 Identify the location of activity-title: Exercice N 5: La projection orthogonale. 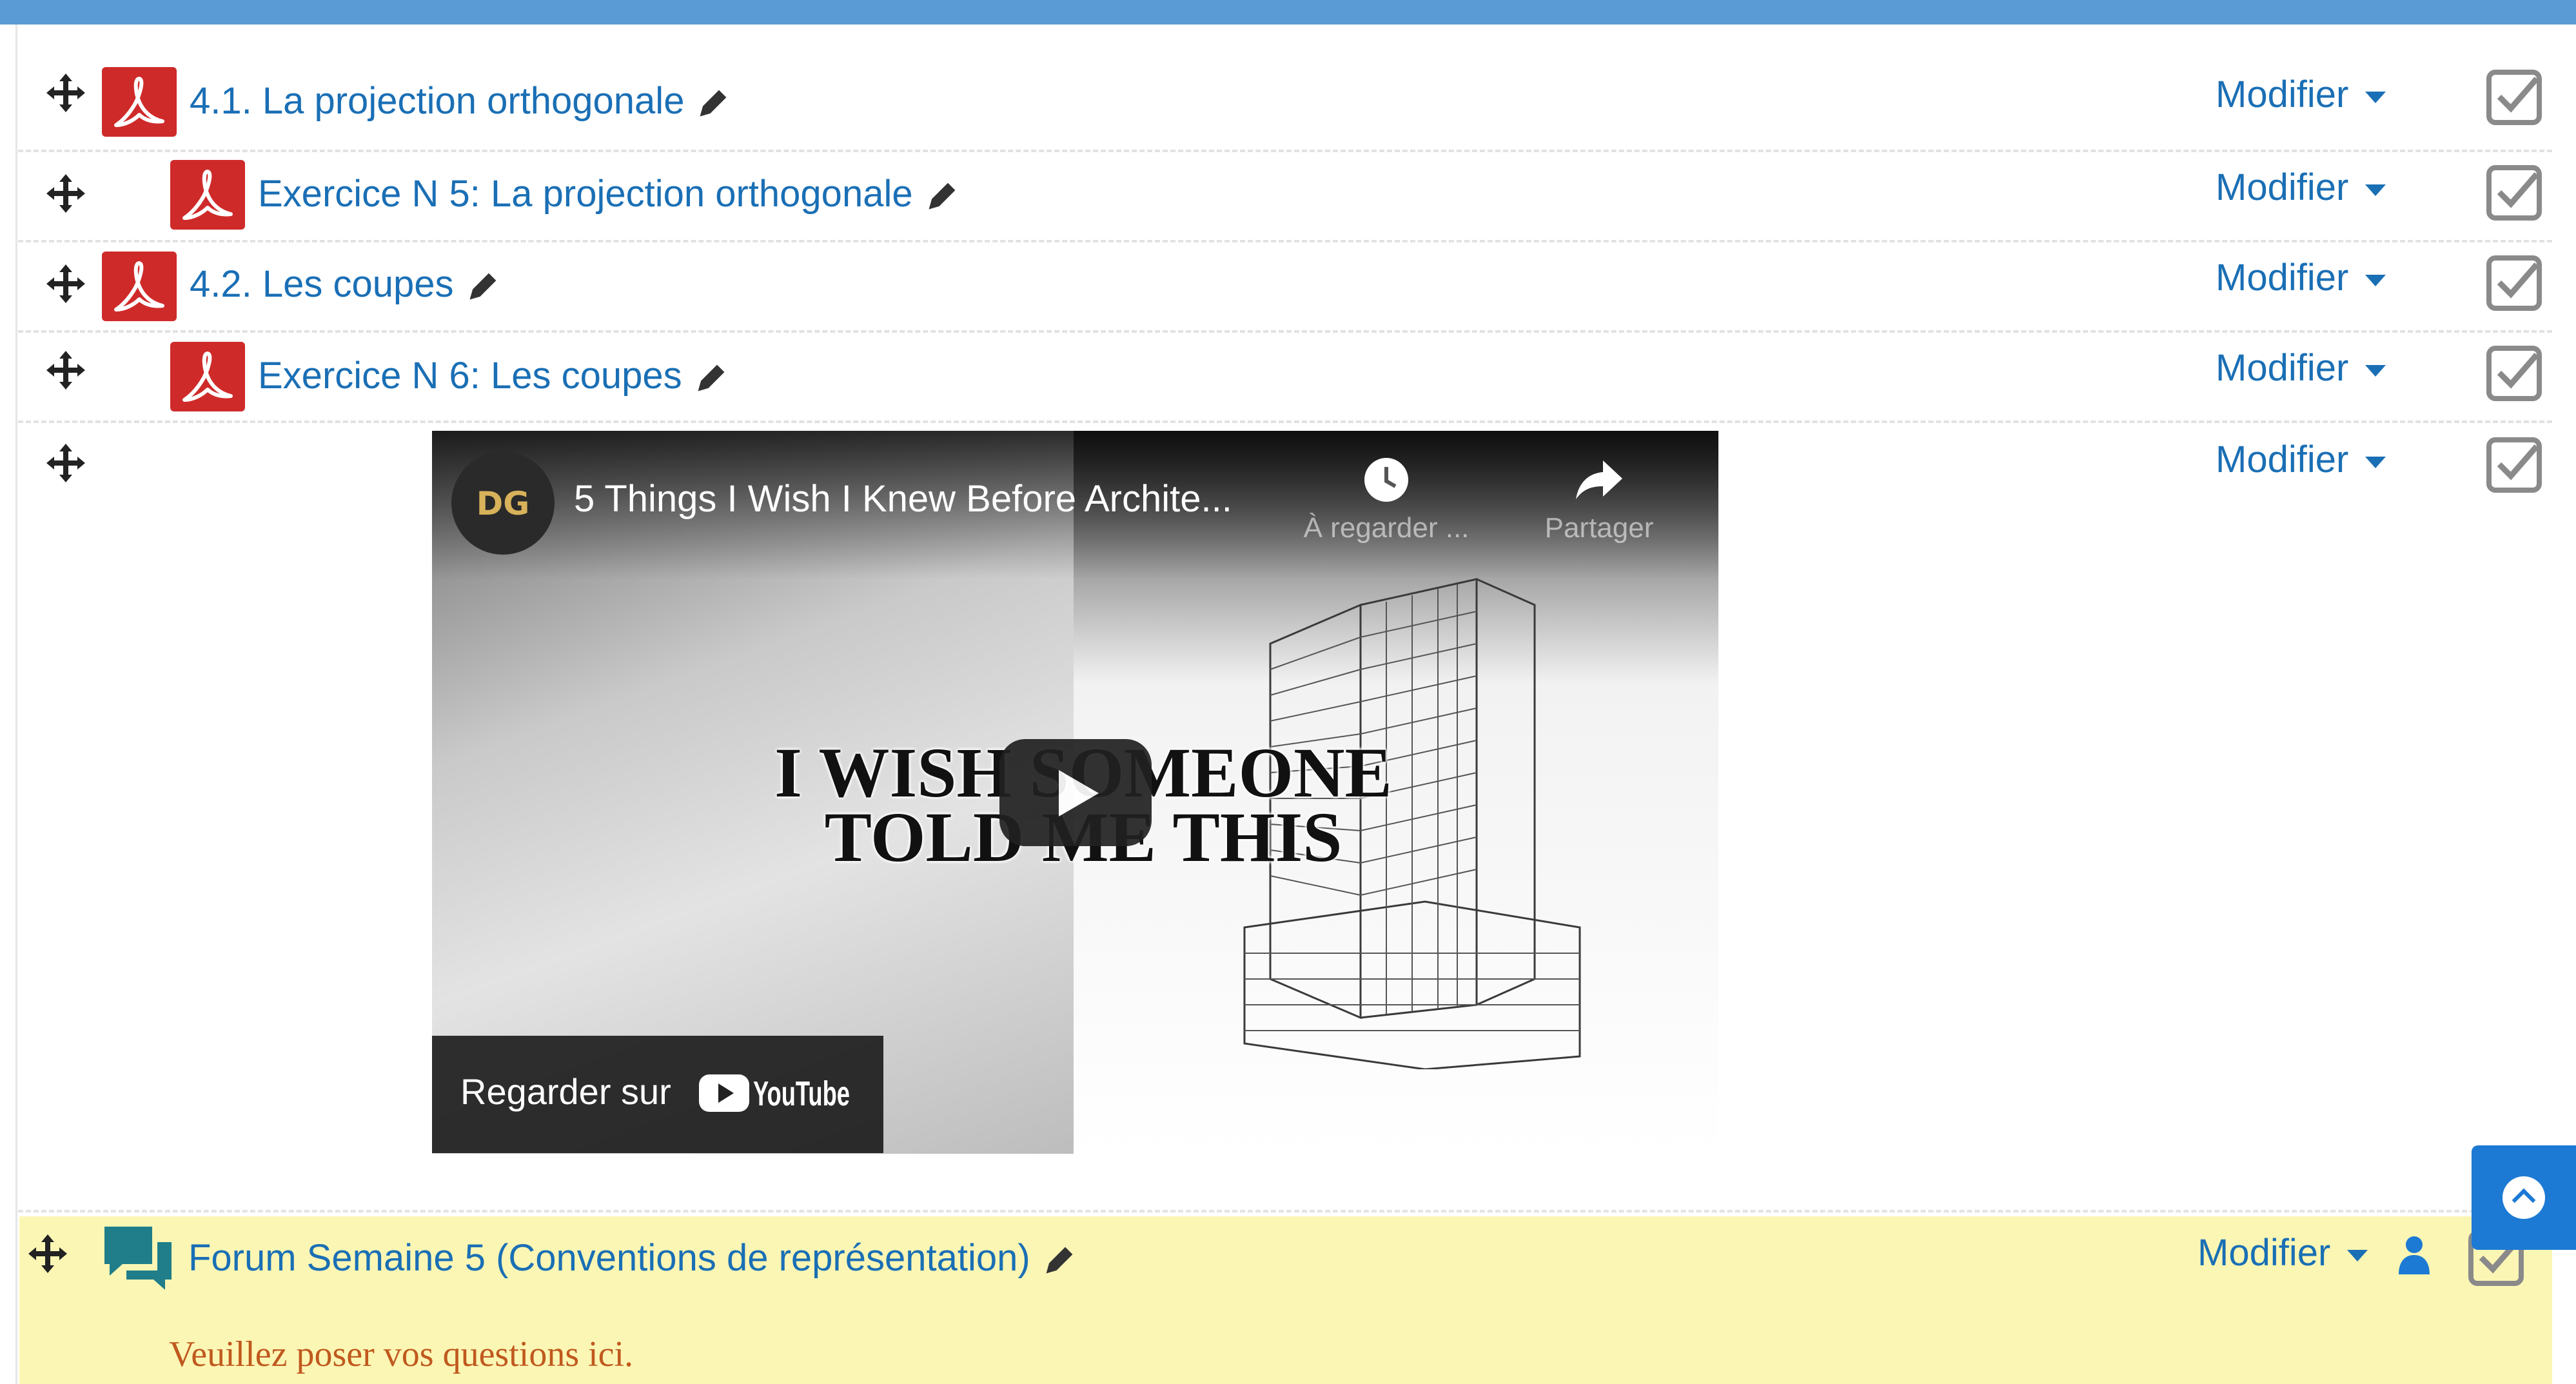
(585, 194).